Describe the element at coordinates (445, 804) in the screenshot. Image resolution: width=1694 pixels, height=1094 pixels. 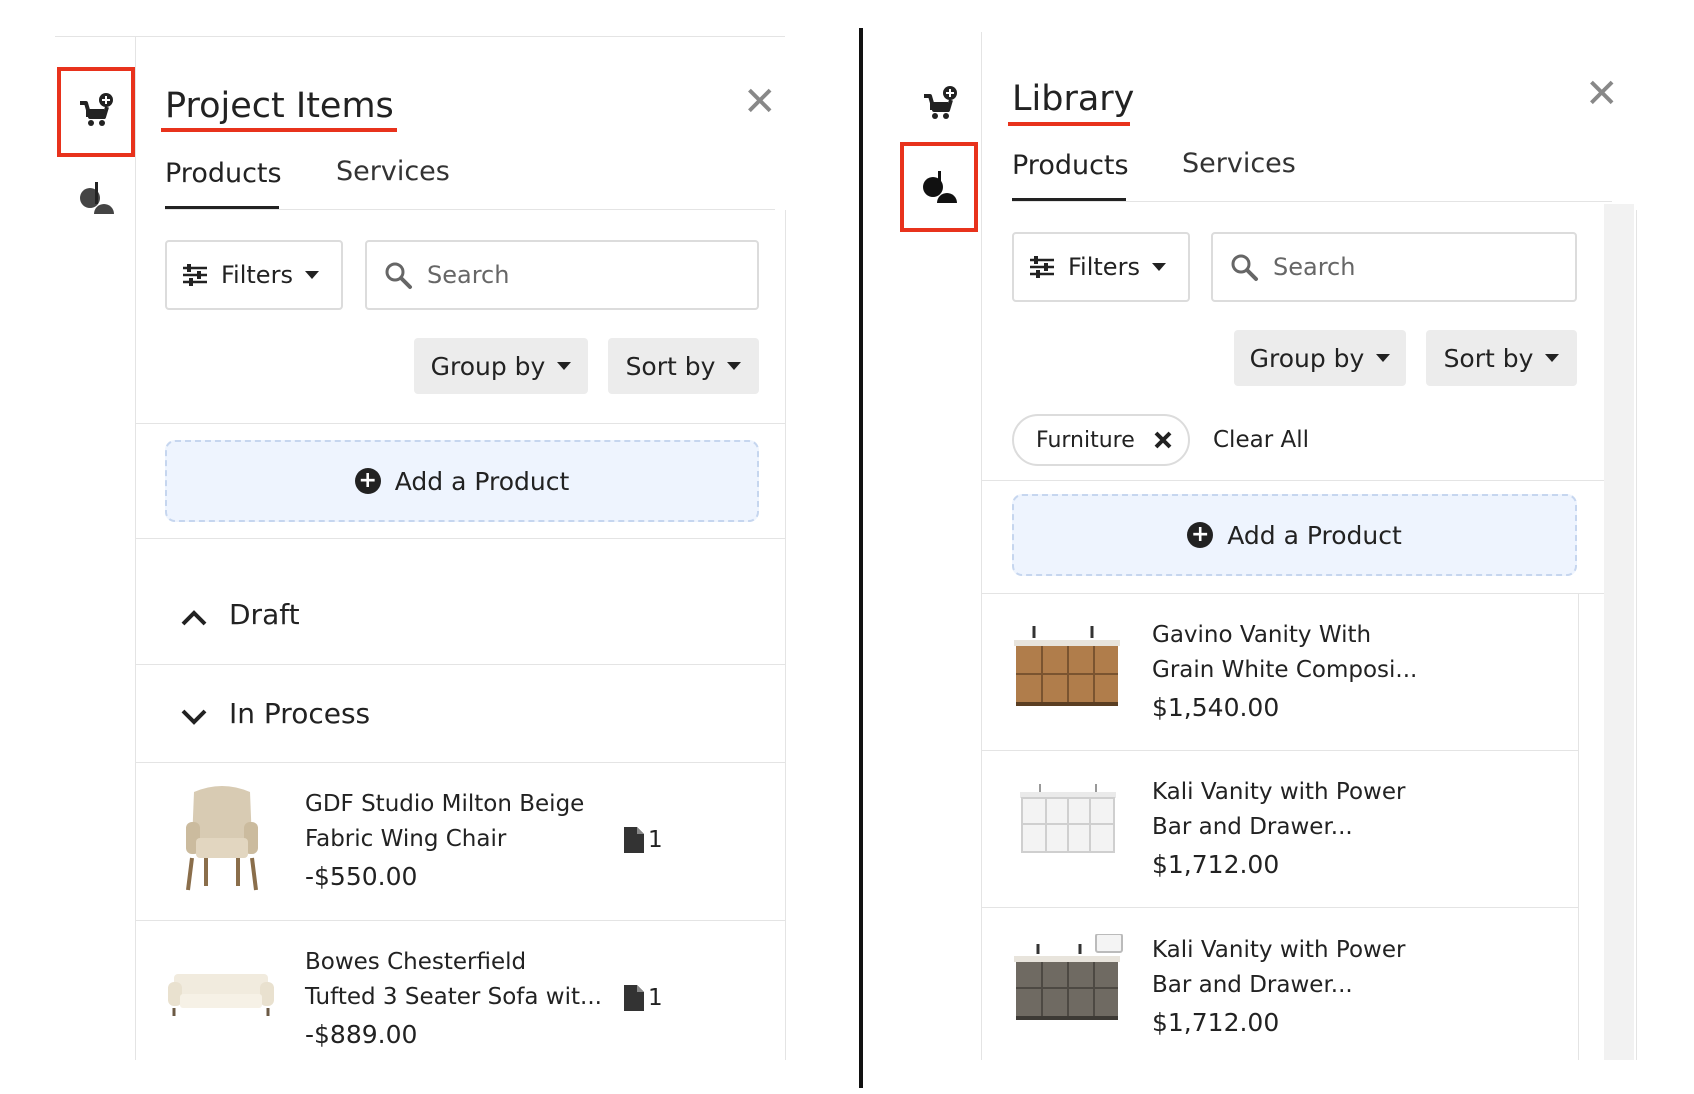
I see `product-name-line1: GDF Studio Milton Beige` at that location.